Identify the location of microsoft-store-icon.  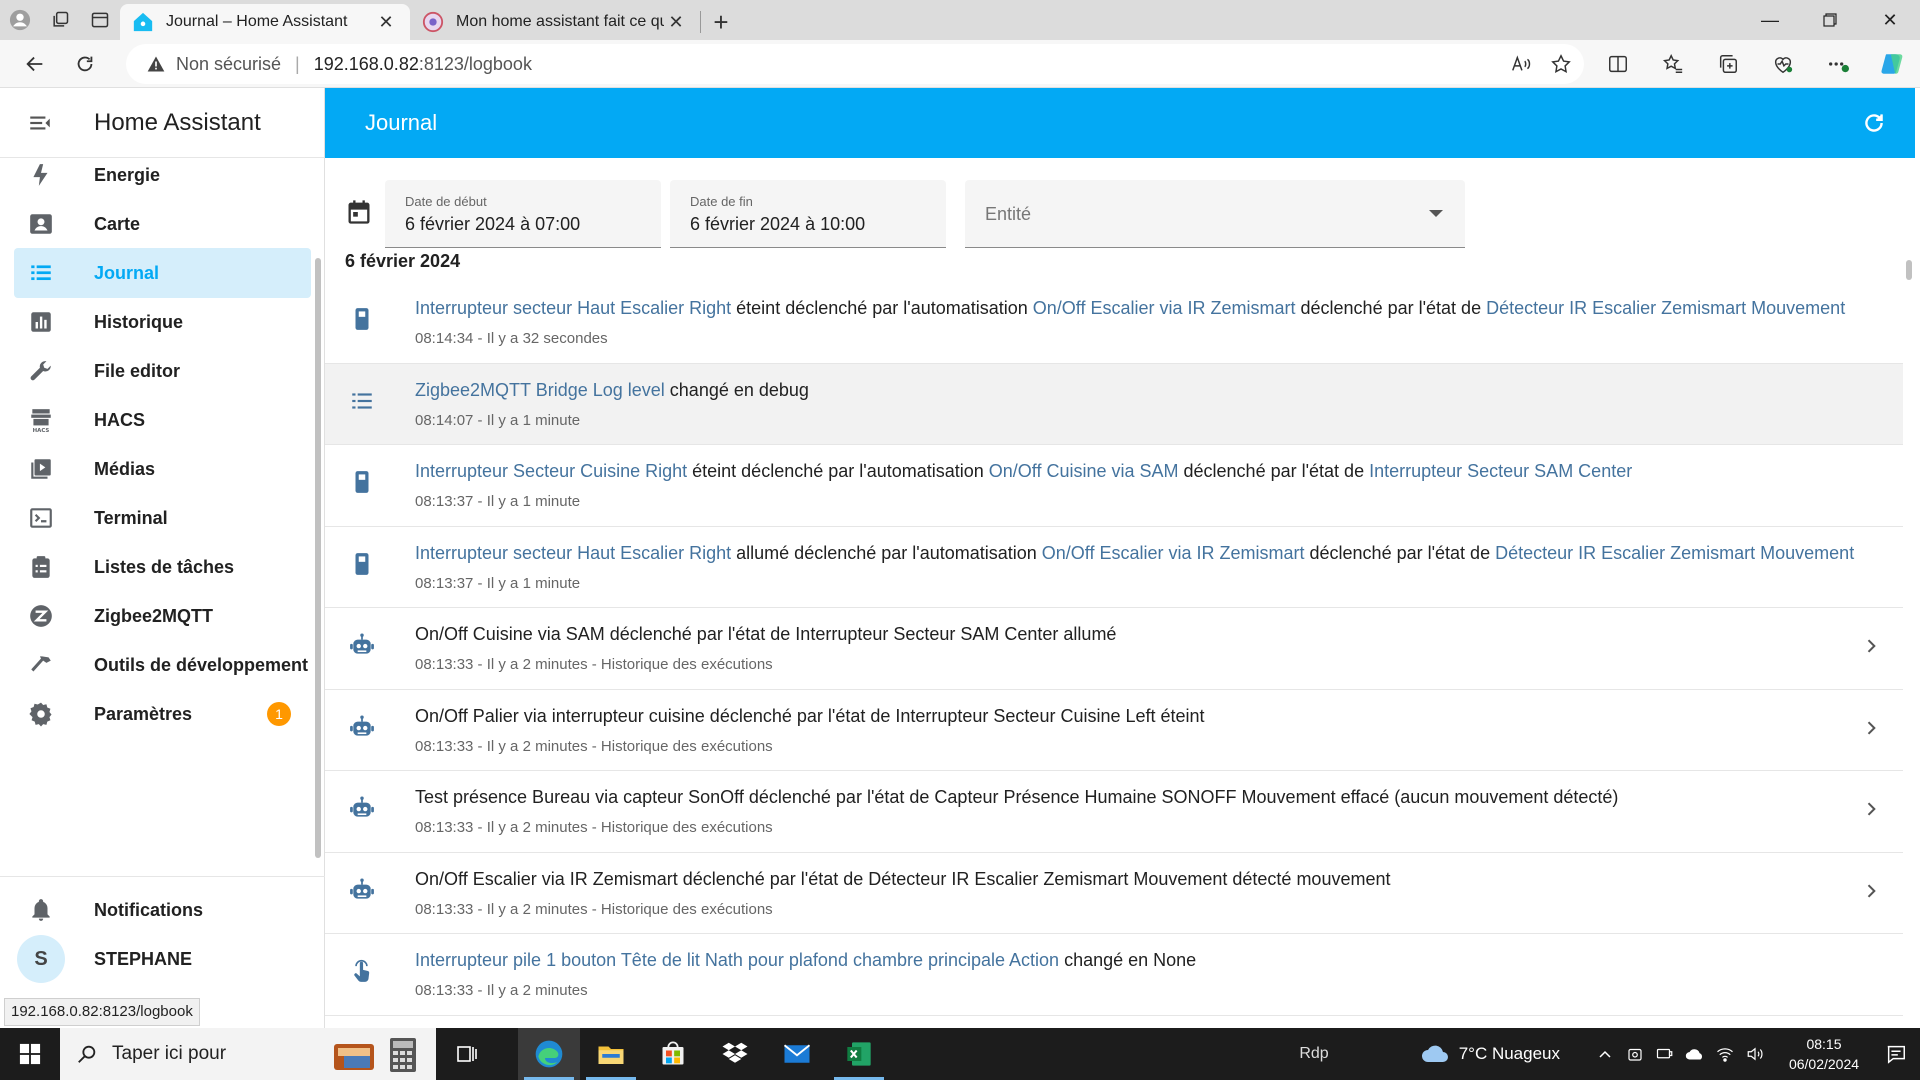
(673, 1054).